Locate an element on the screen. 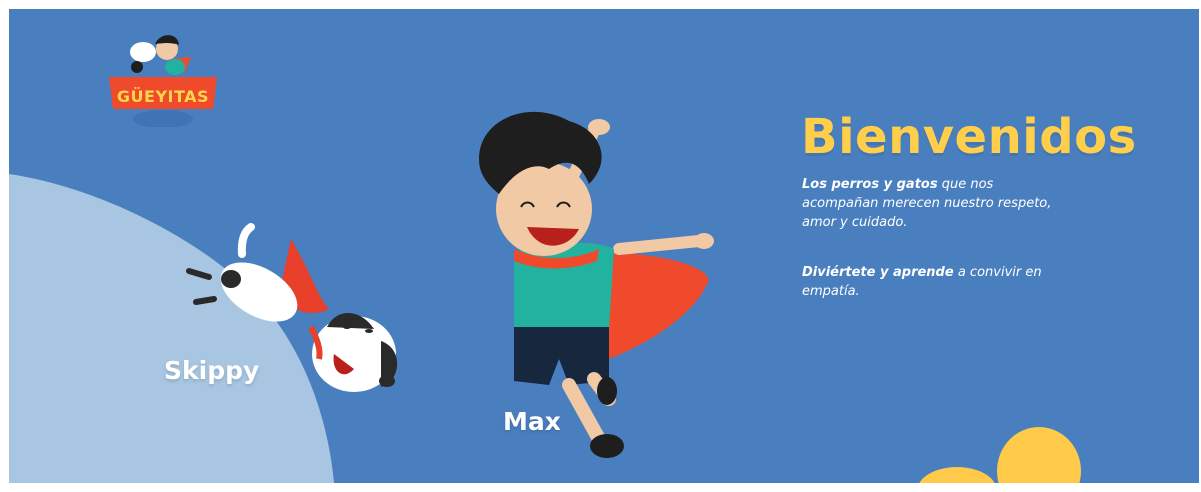 Image resolution: width=1201 pixels, height=492 pixels. cta-emphasis: Diviértete y aprende is located at coordinates (878, 272).